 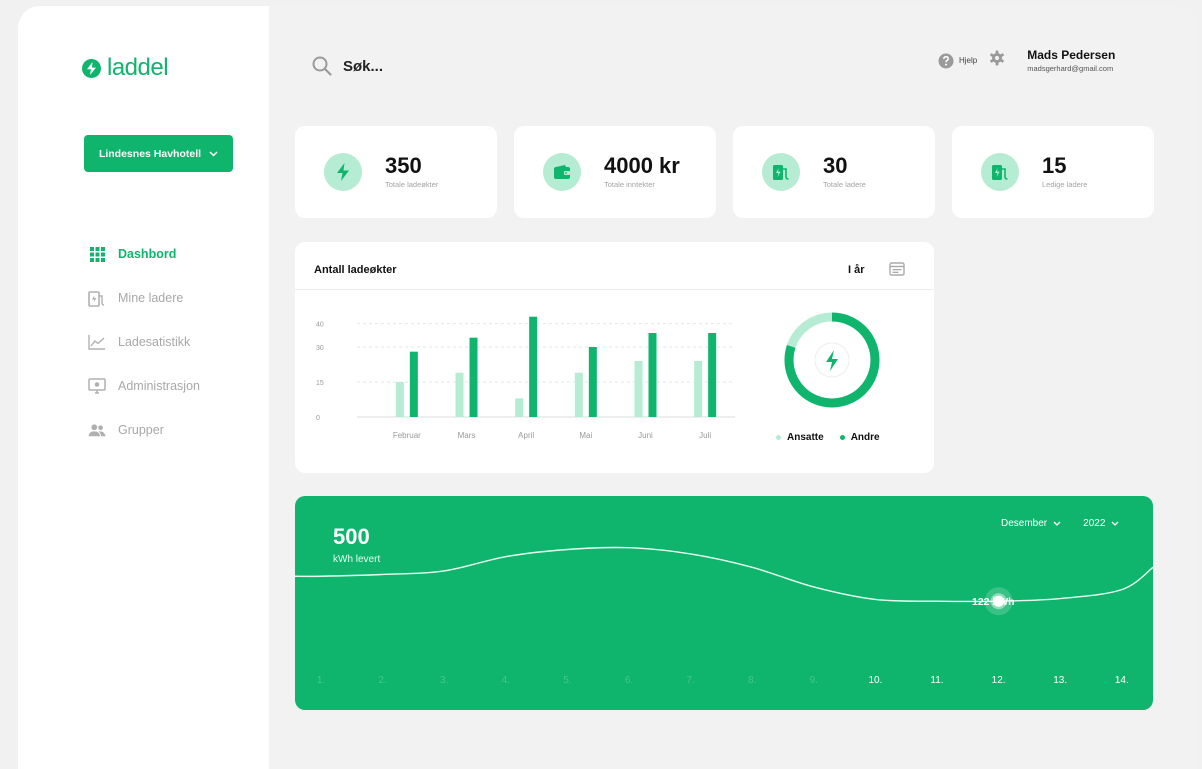 I want to click on grid-icon, so click(x=97, y=254).